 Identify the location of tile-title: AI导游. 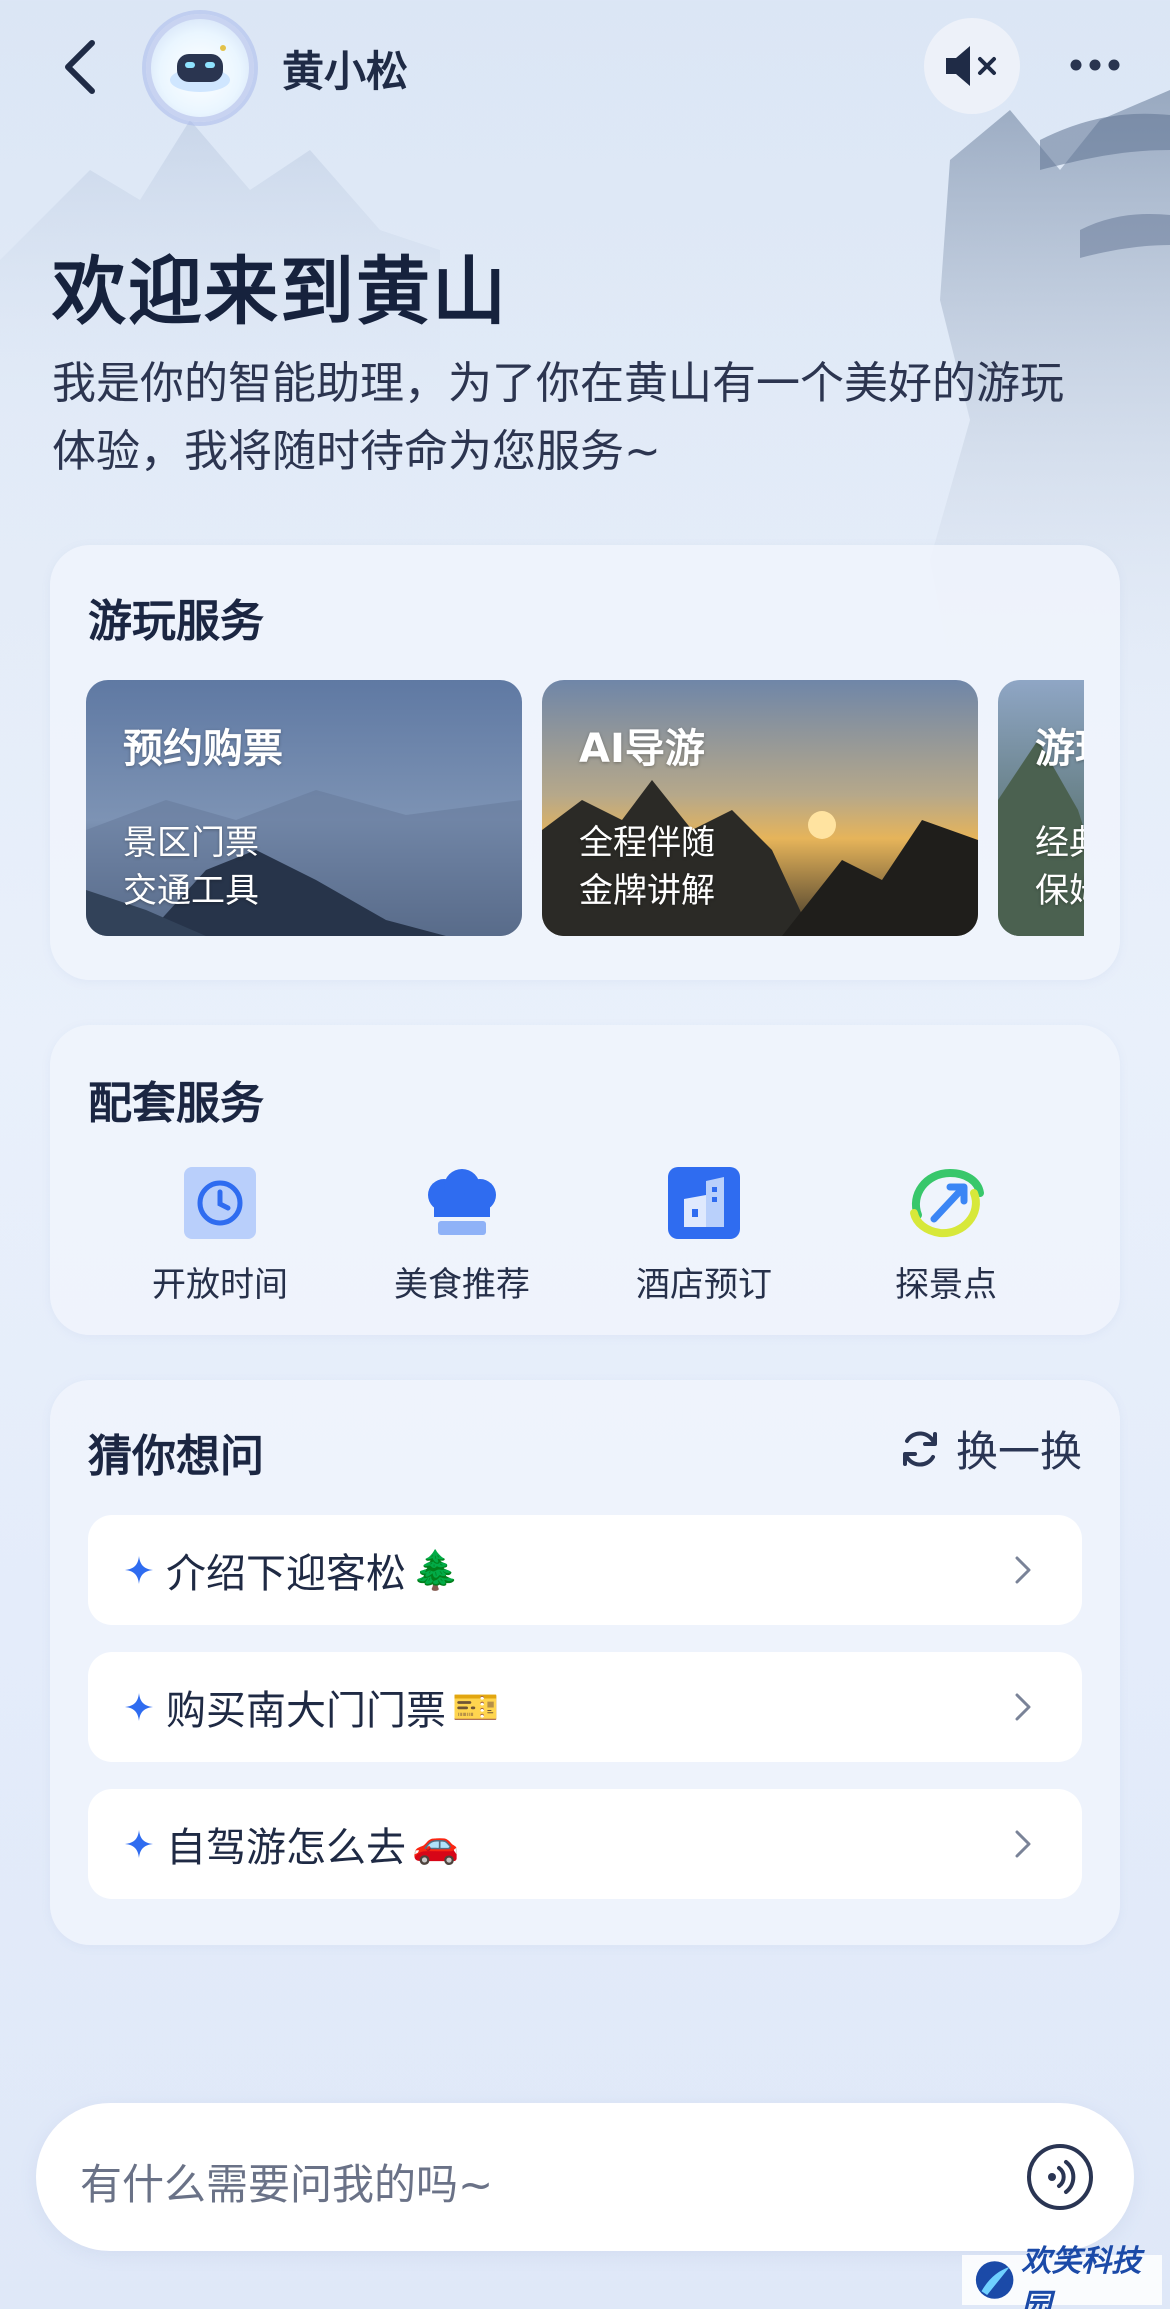
(642, 749).